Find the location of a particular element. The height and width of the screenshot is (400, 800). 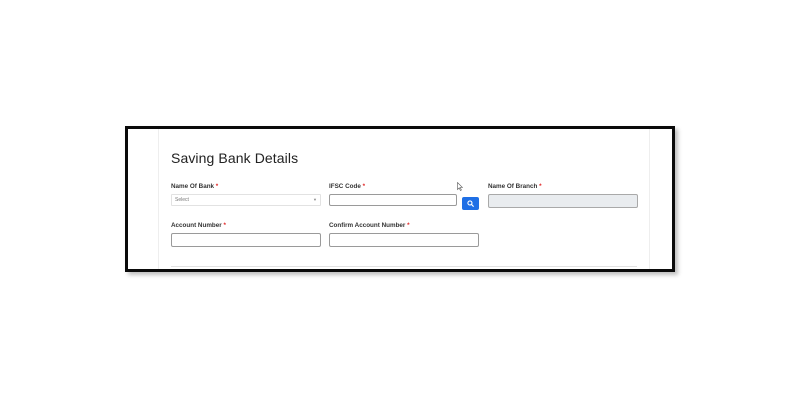

branch-name-label: Name Of Branch * is located at coordinates (515, 186).